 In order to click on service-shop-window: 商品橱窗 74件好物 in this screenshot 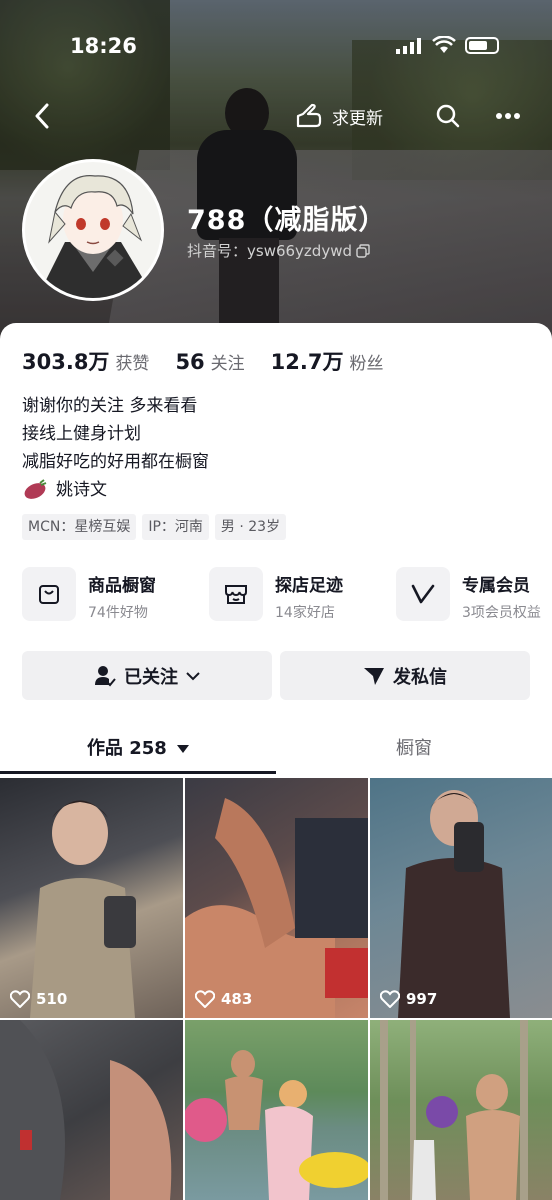, I will do `click(89, 594)`.